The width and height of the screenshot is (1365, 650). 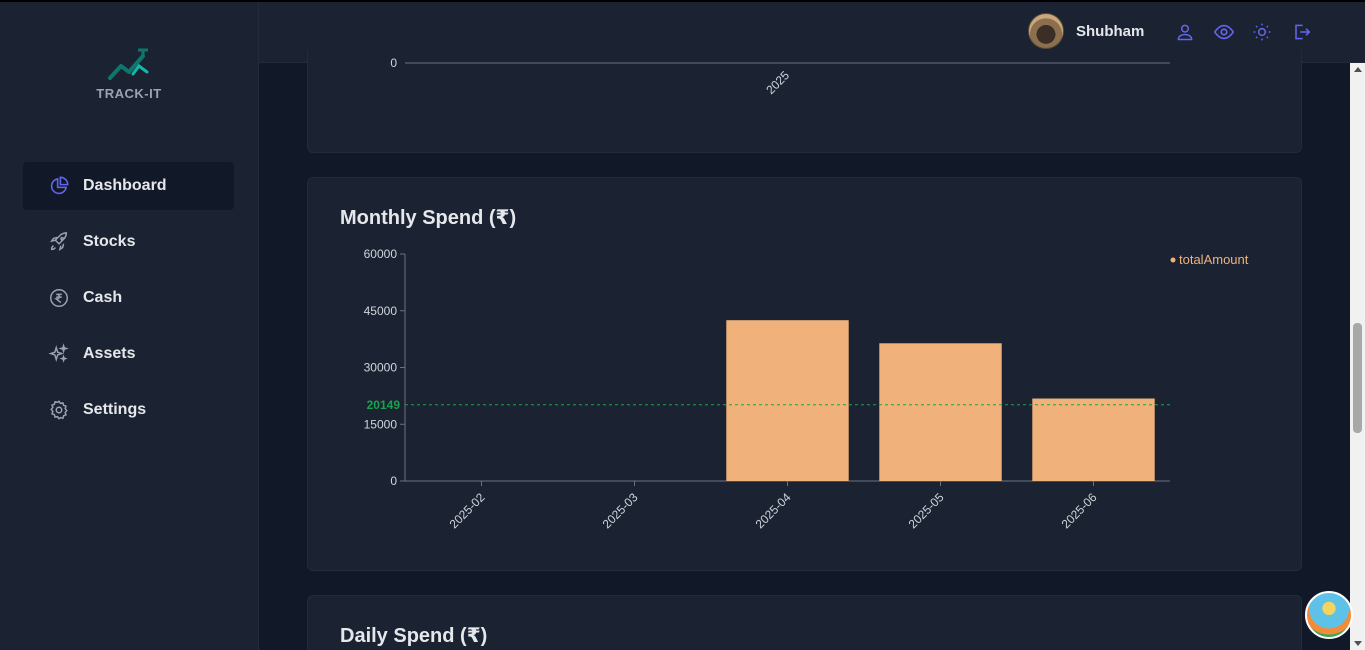 I want to click on sun-icon, so click(x=1262, y=32).